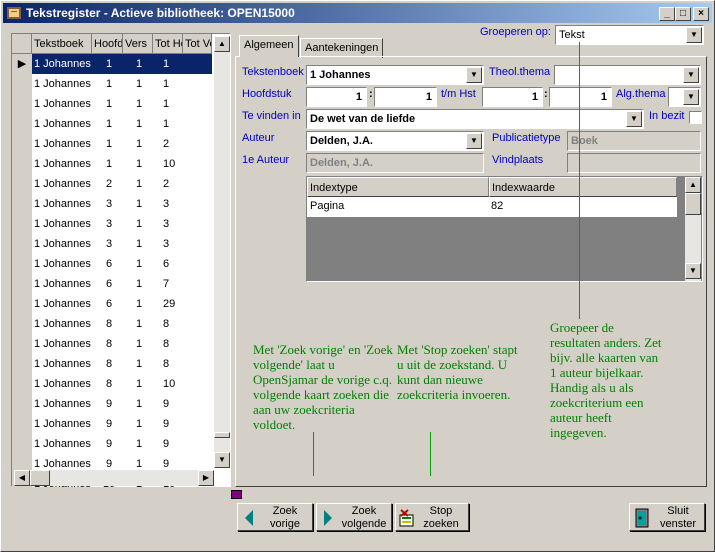 This screenshot has height=552, width=715. What do you see at coordinates (222, 252) in the screenshot?
I see `grid-vertical-scrollbar: ▲ ▼` at bounding box center [222, 252].